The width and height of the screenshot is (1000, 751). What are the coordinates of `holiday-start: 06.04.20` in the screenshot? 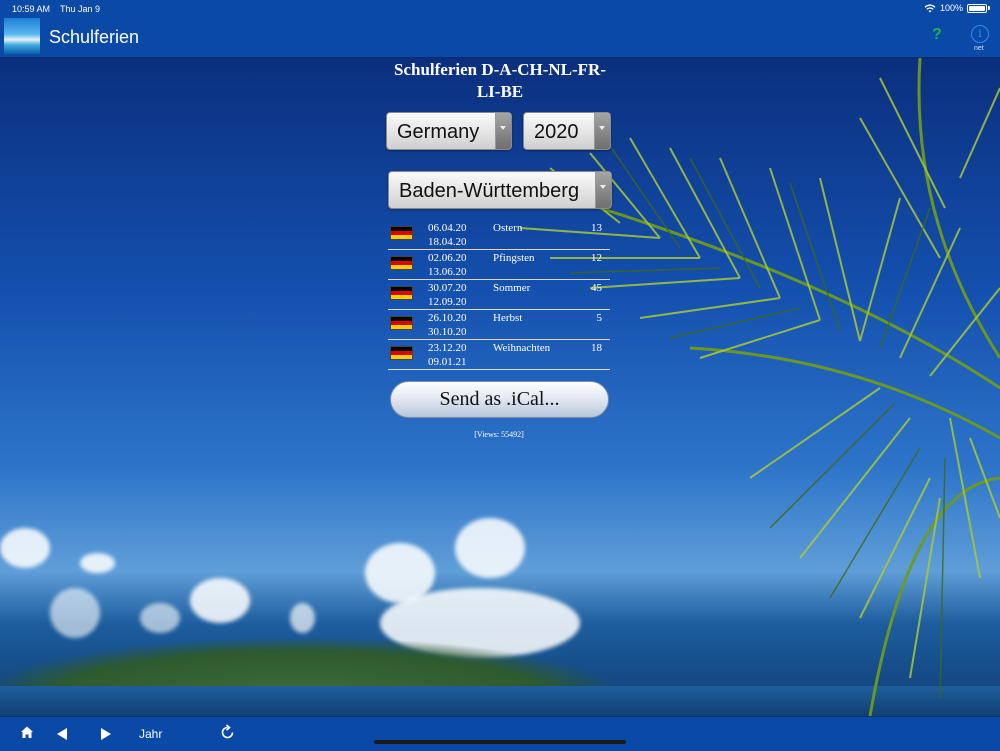 It's located at (447, 228).